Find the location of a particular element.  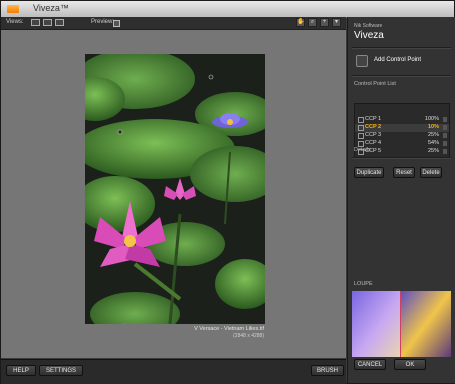

brand-label: Nik Software is located at coordinates (368, 26).